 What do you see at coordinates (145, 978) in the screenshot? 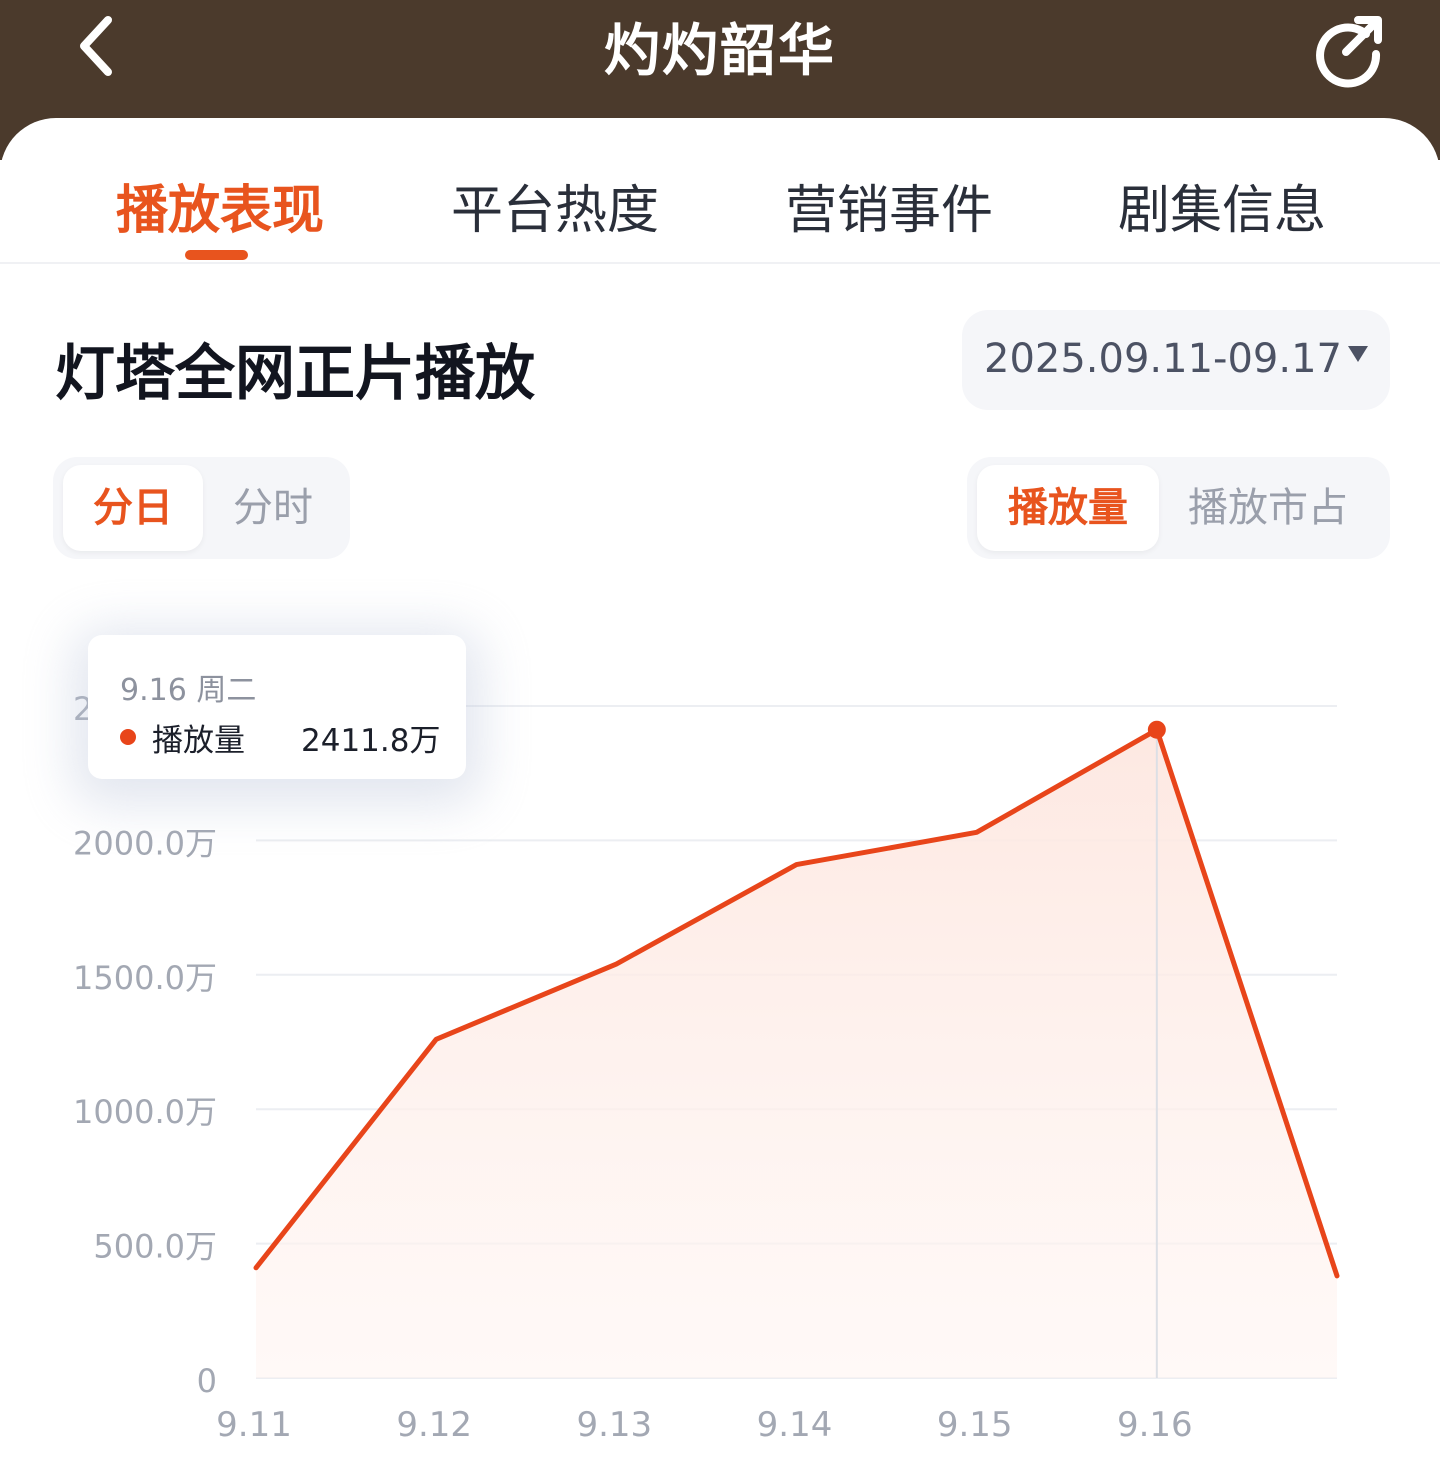
I see `y-tick-label: 1500.0万` at bounding box center [145, 978].